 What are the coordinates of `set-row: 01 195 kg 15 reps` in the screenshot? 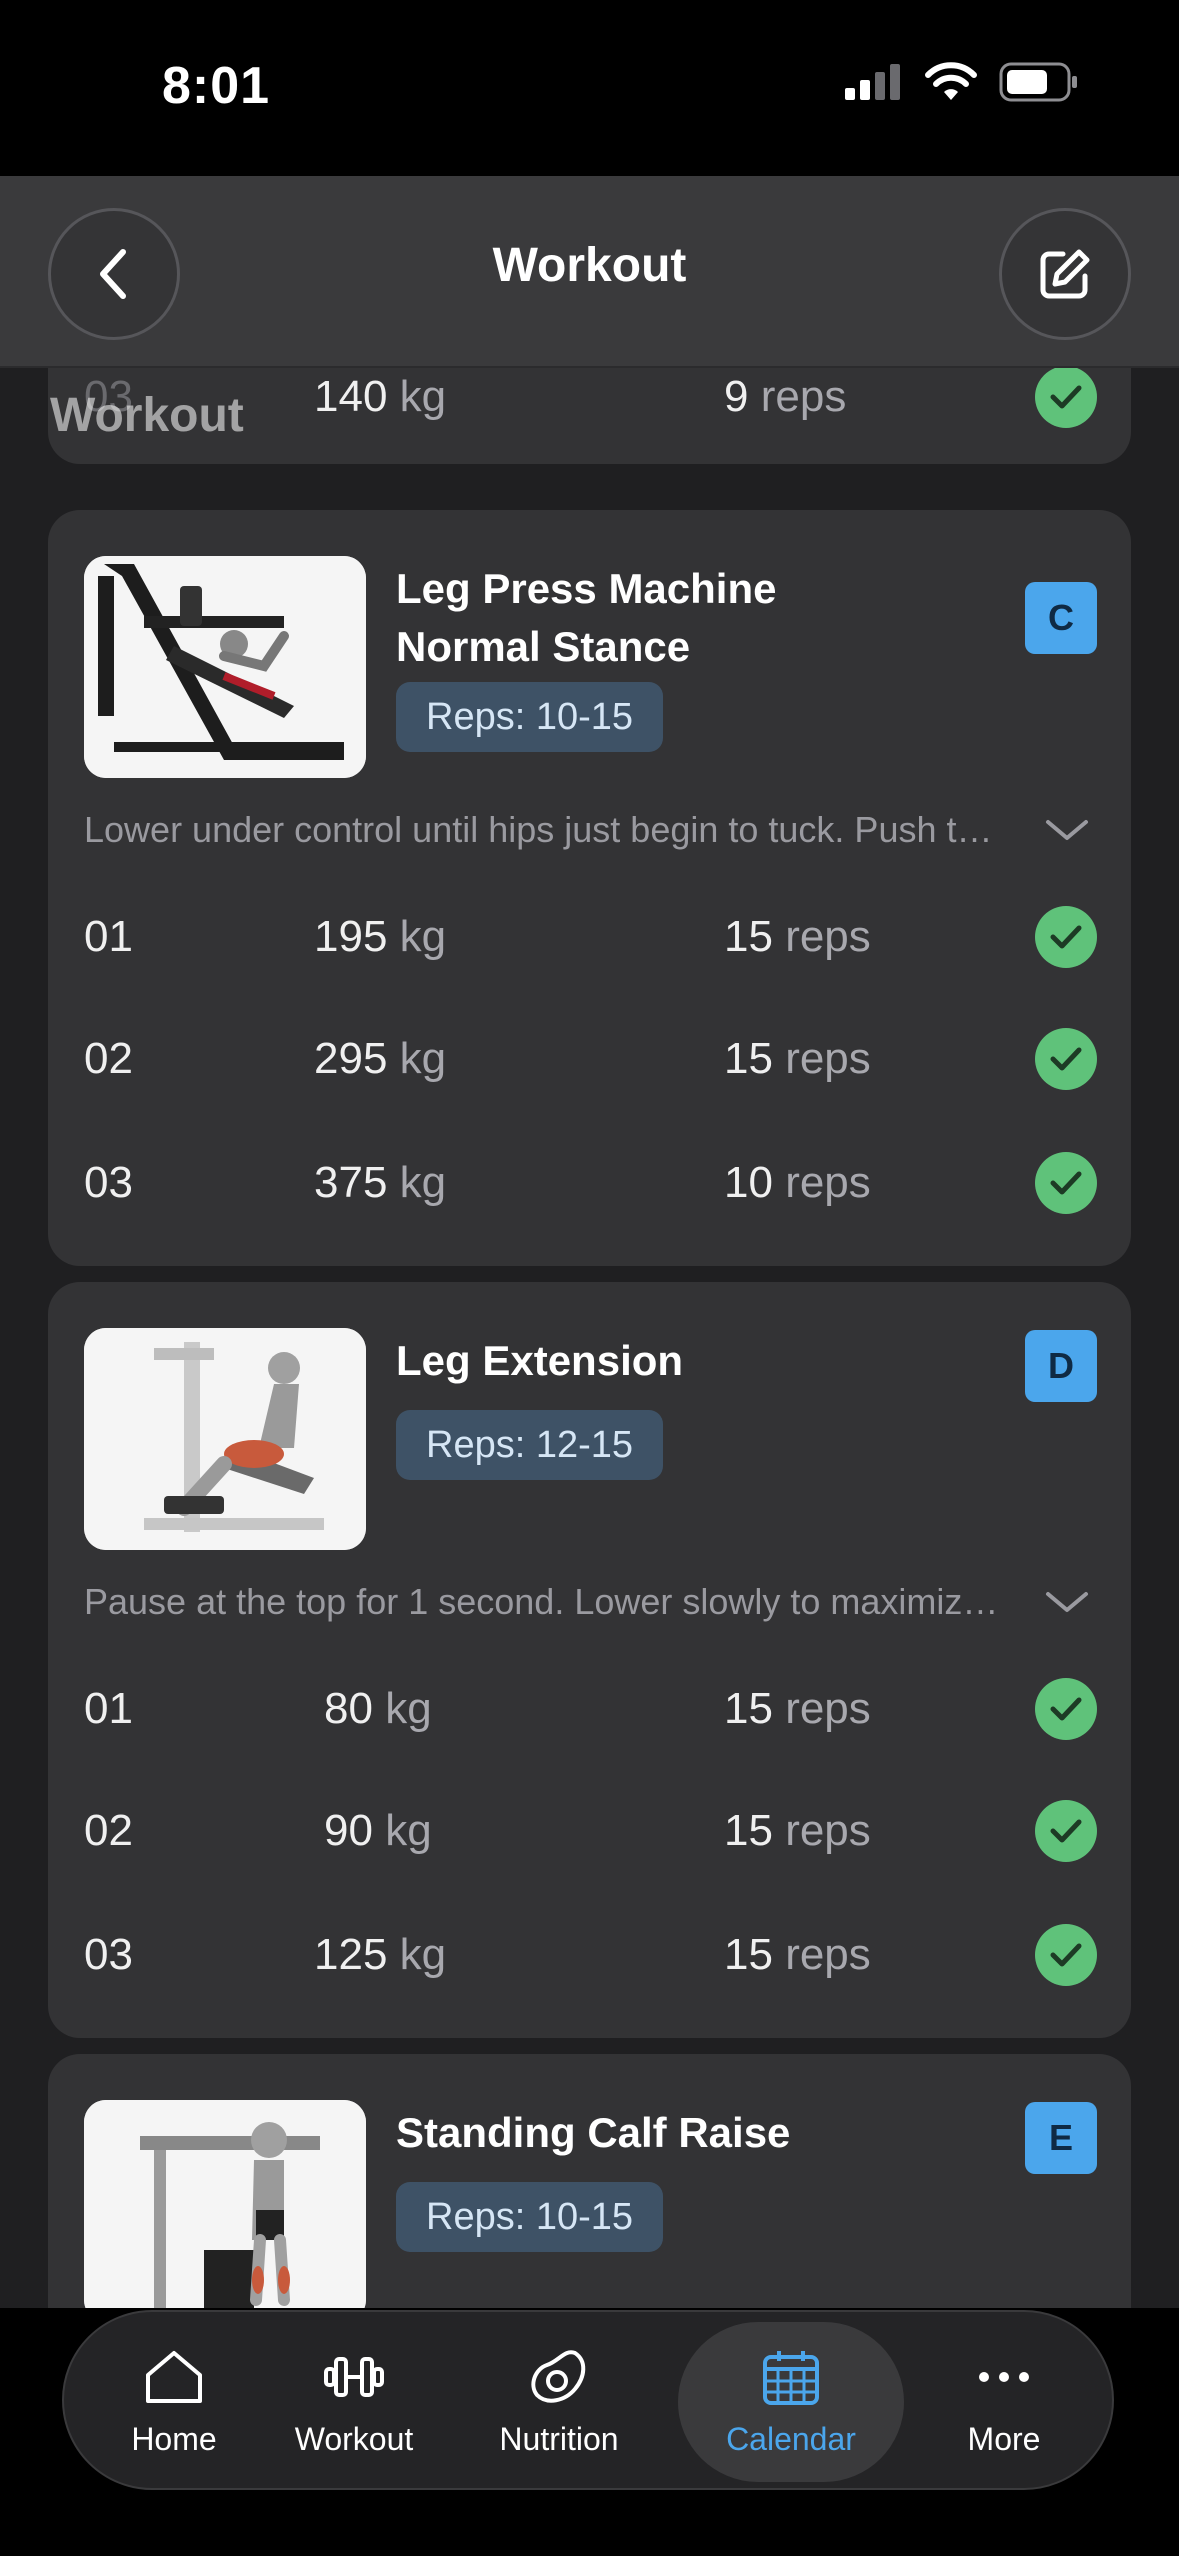 It's located at (590, 937).